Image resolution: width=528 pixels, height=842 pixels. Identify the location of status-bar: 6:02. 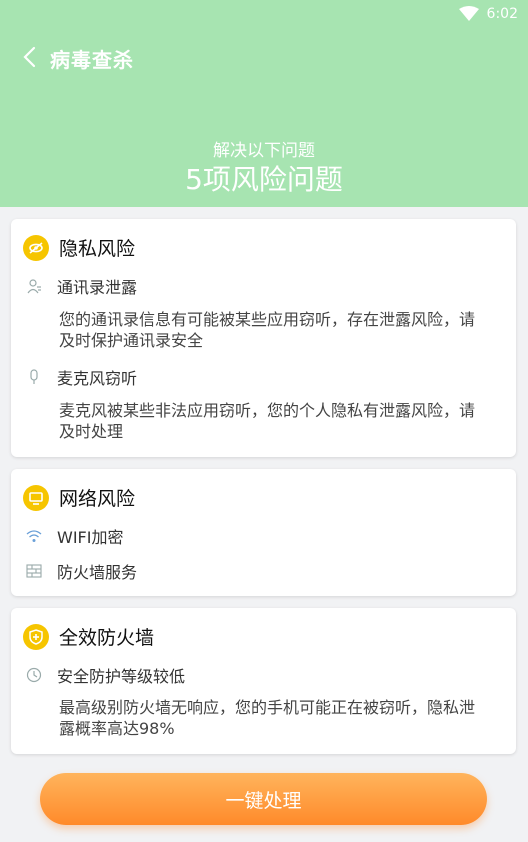
(488, 14).